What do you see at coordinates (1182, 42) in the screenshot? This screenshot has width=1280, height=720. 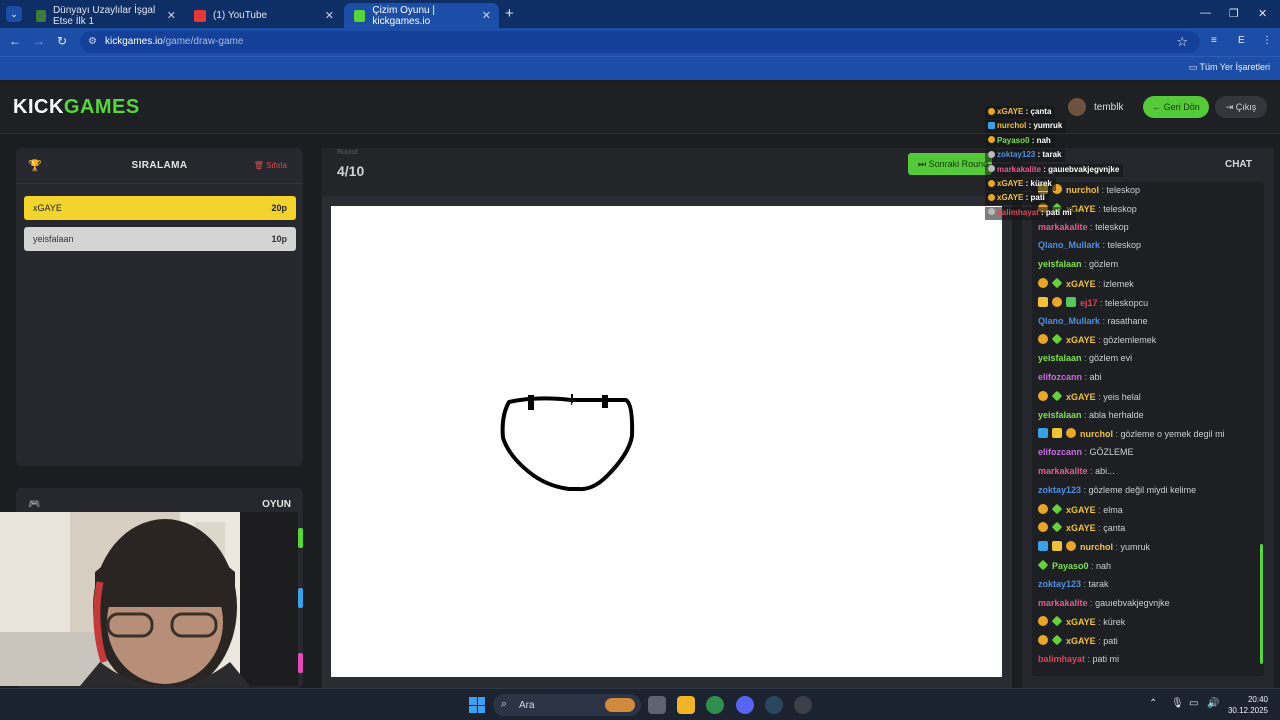 I see `bookmark-star-icon: ☆` at bounding box center [1182, 42].